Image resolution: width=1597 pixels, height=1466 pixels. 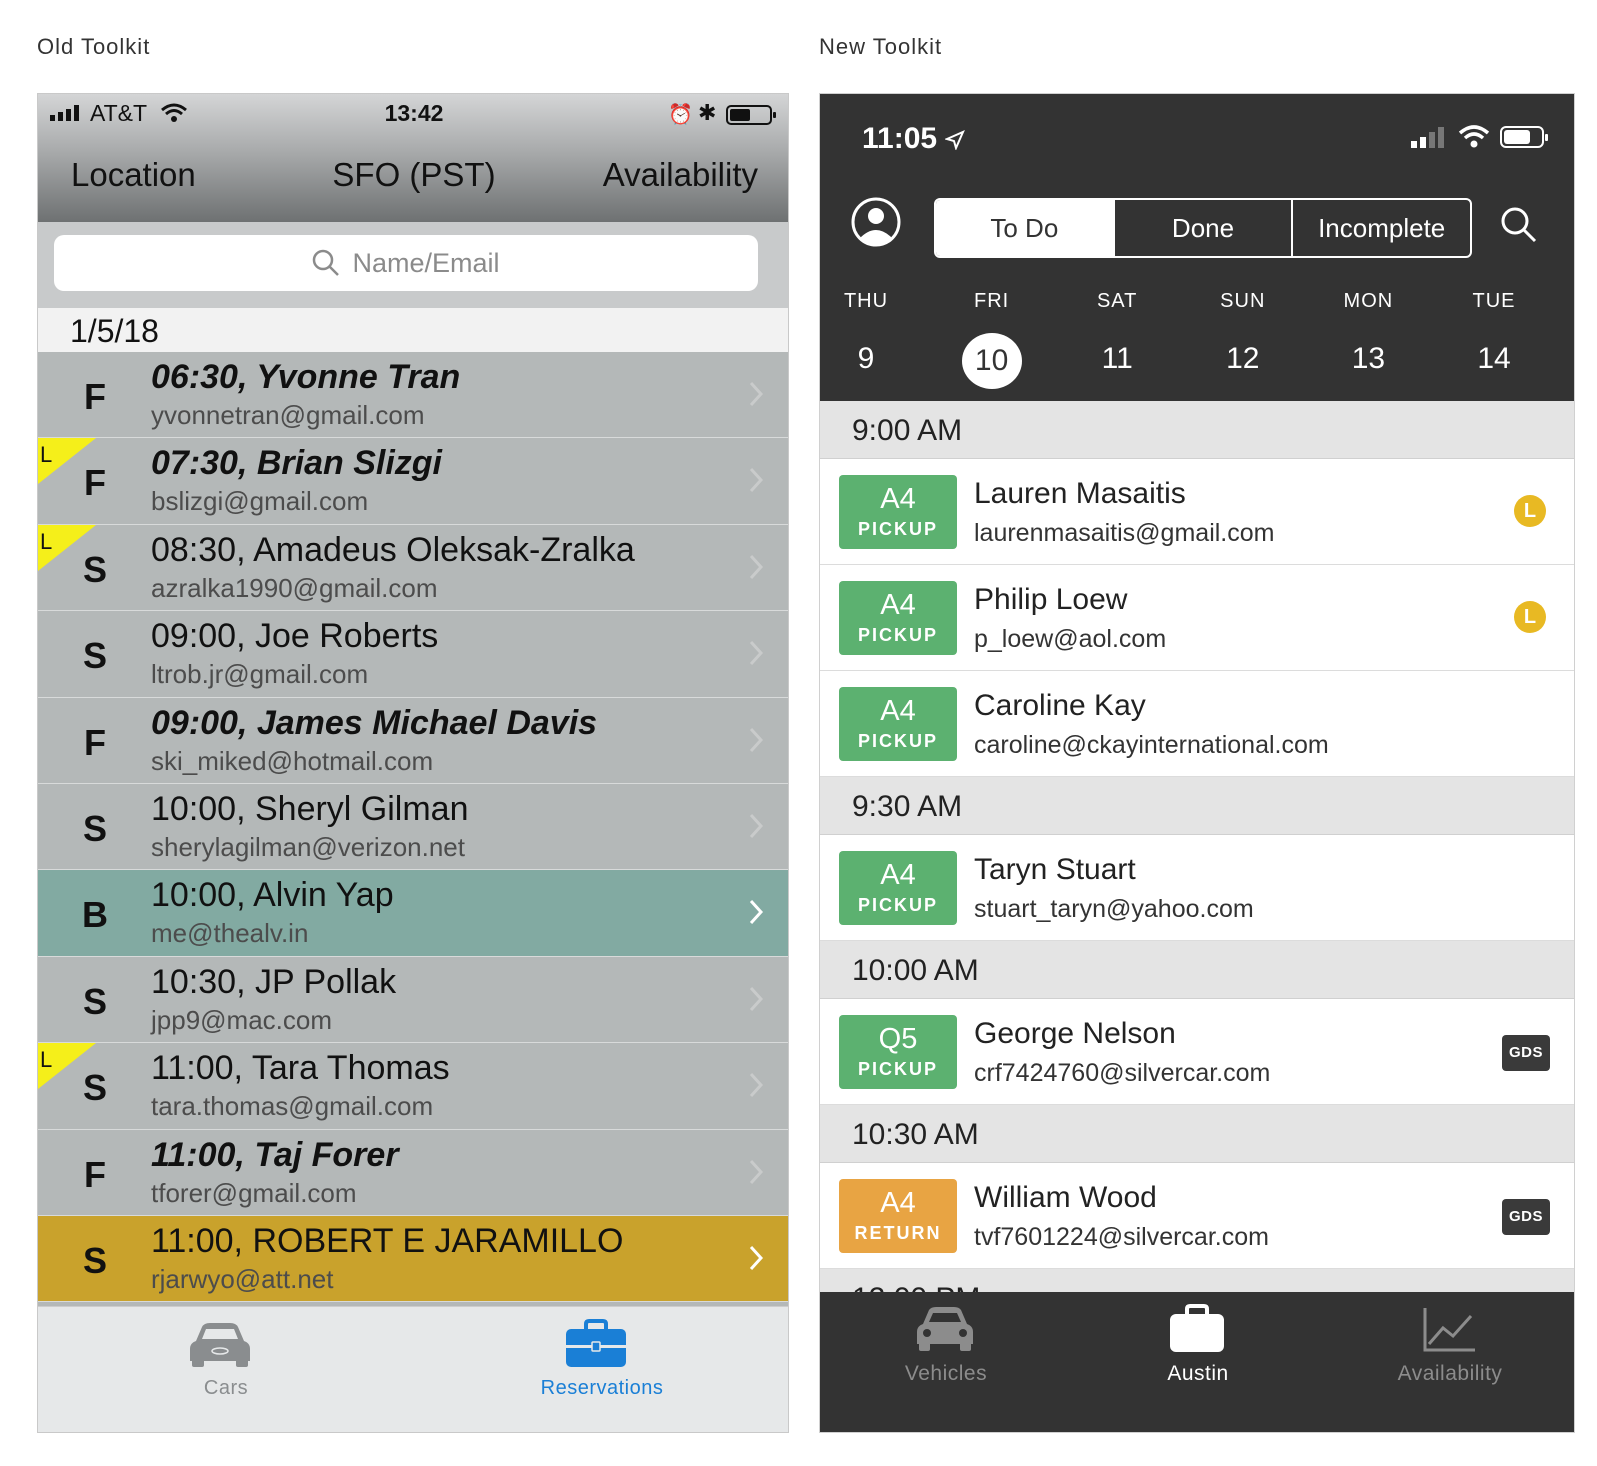 What do you see at coordinates (1494, 301) in the screenshot?
I see `day-name: TUE` at bounding box center [1494, 301].